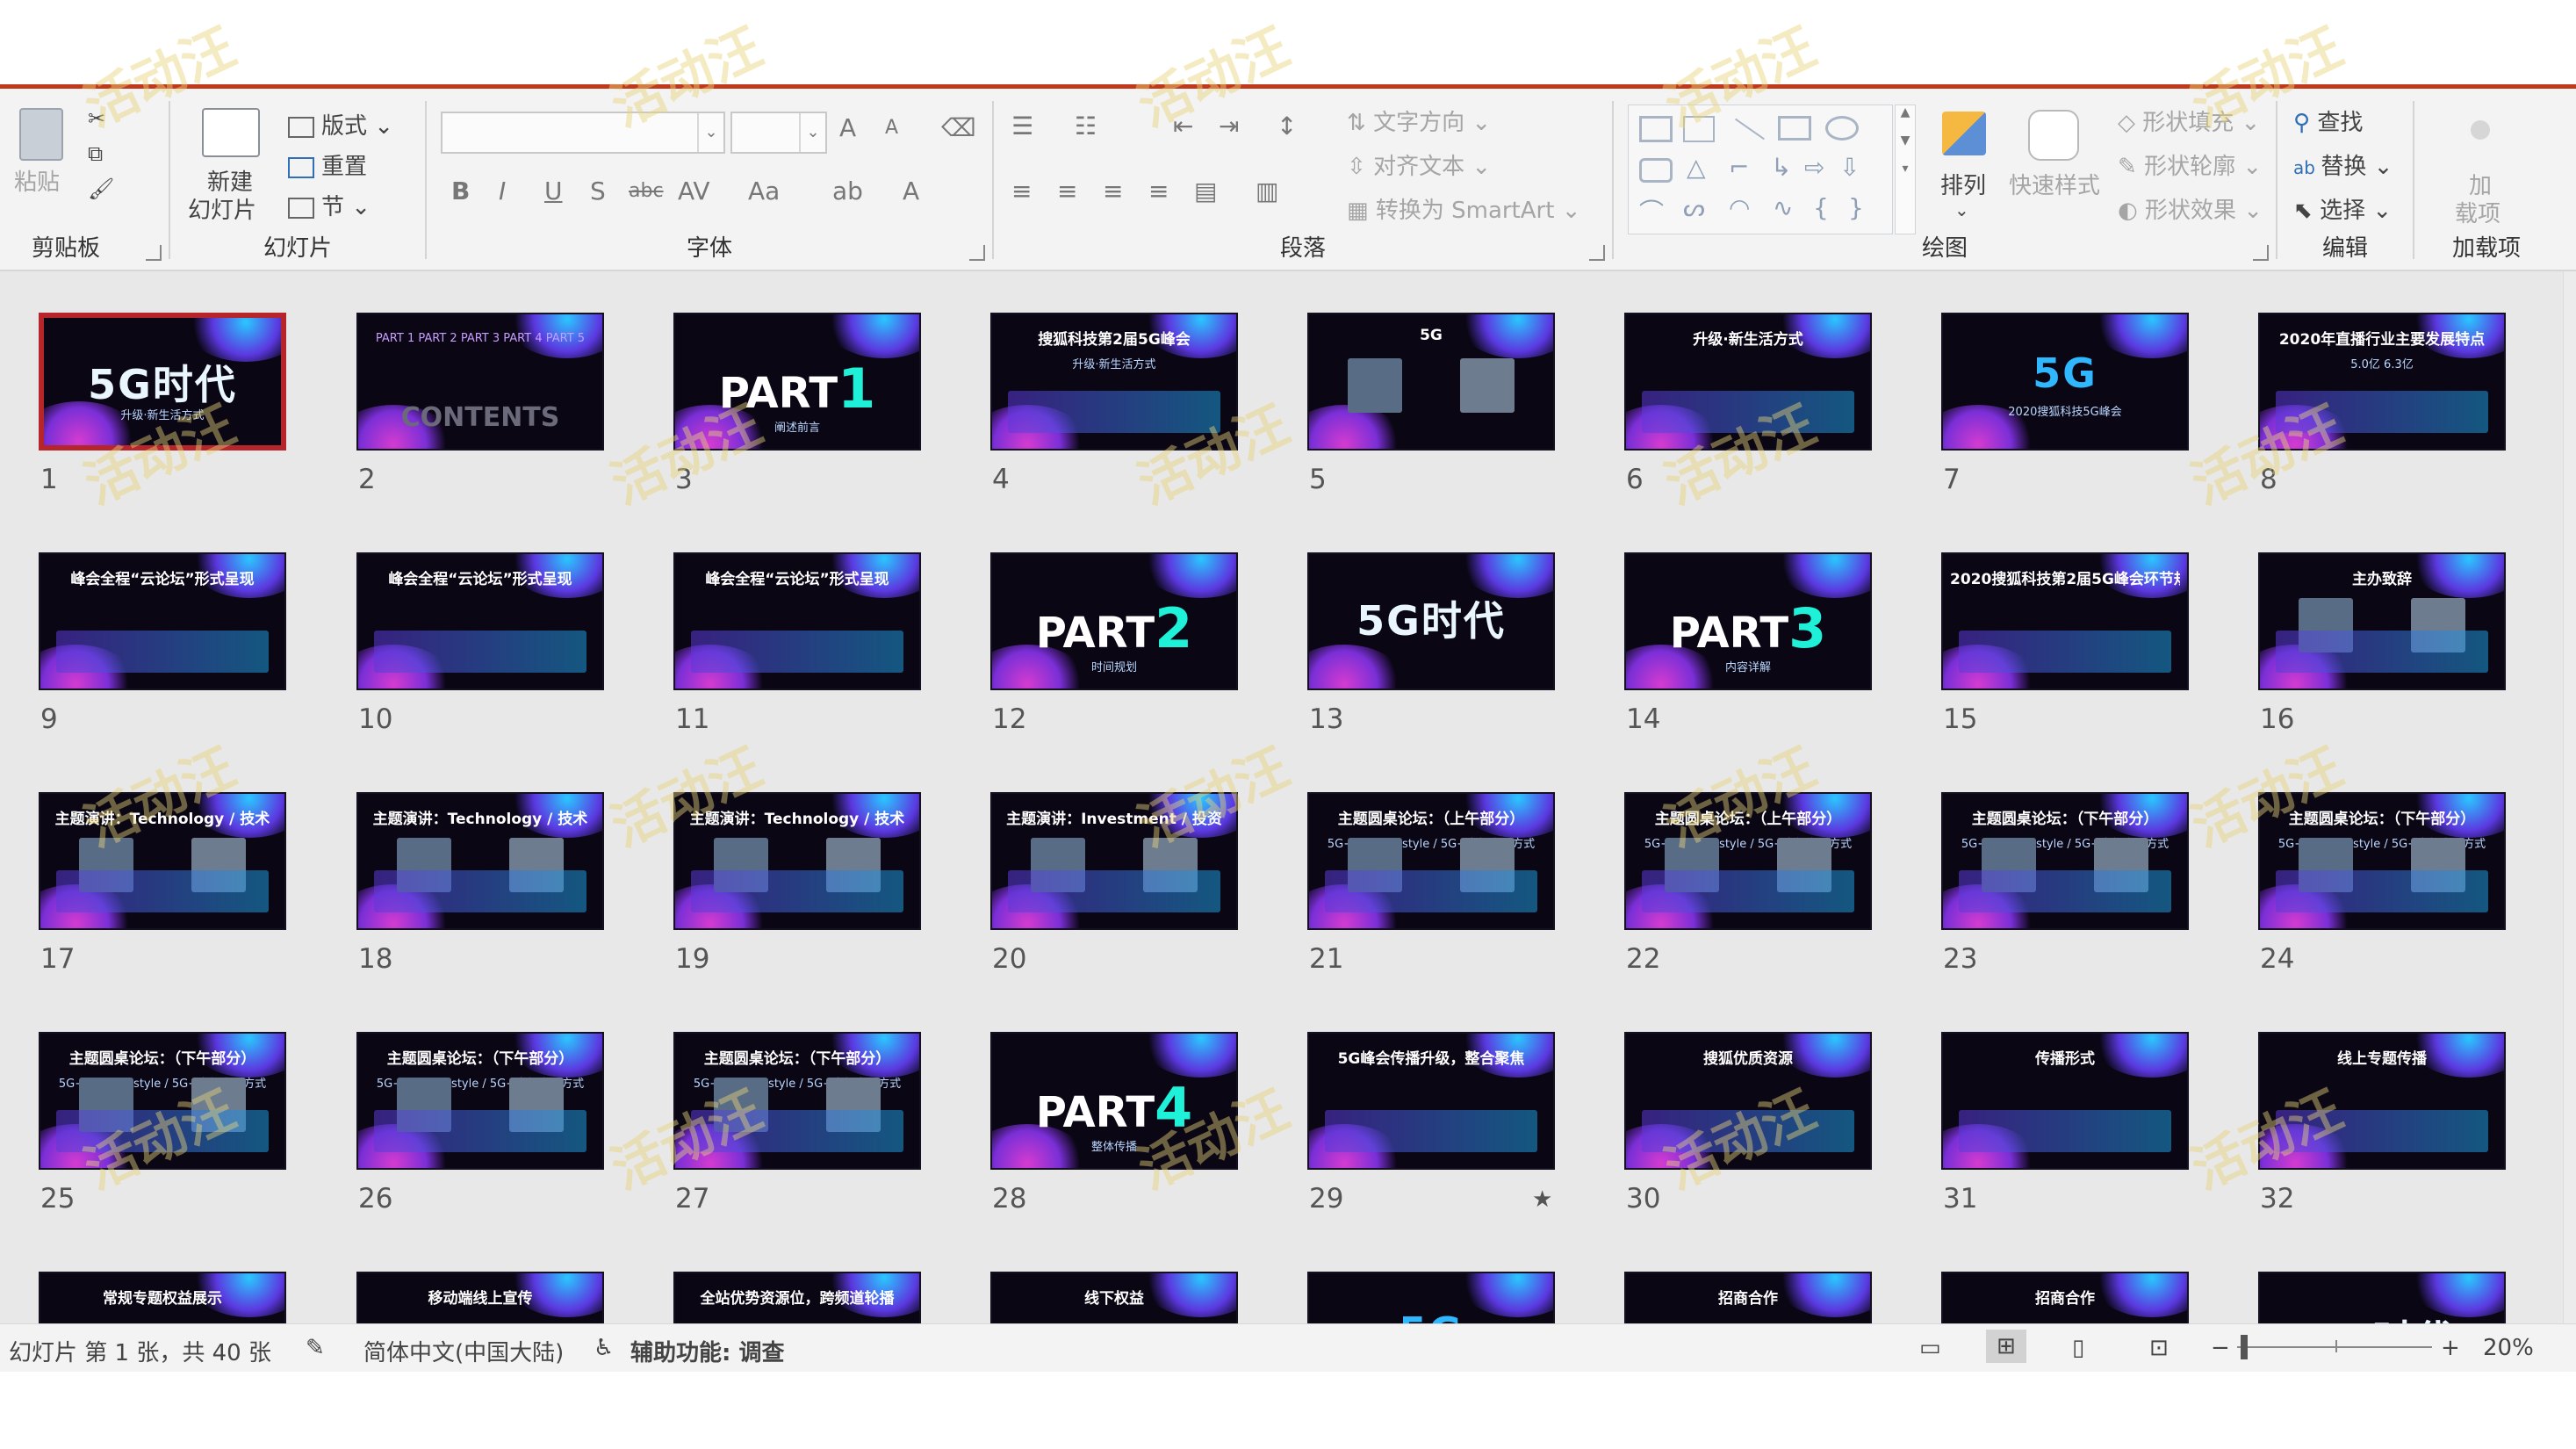 The image size is (2576, 1449). What do you see at coordinates (1021, 191) in the screenshot?
I see `align-left-icon: ≡` at bounding box center [1021, 191].